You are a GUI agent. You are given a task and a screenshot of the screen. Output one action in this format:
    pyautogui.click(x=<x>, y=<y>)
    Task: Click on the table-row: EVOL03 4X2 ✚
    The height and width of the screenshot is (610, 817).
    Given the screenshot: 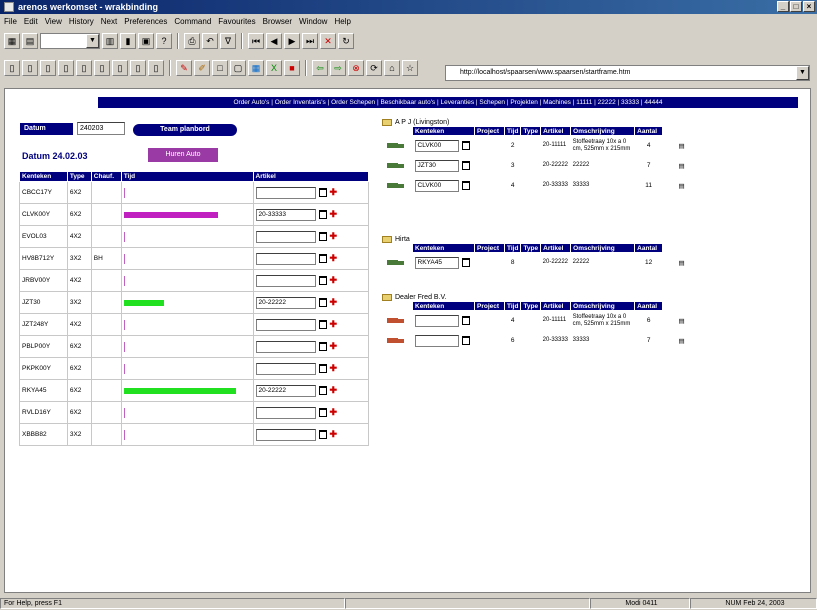 What is the action you would take?
    pyautogui.click(x=194, y=236)
    